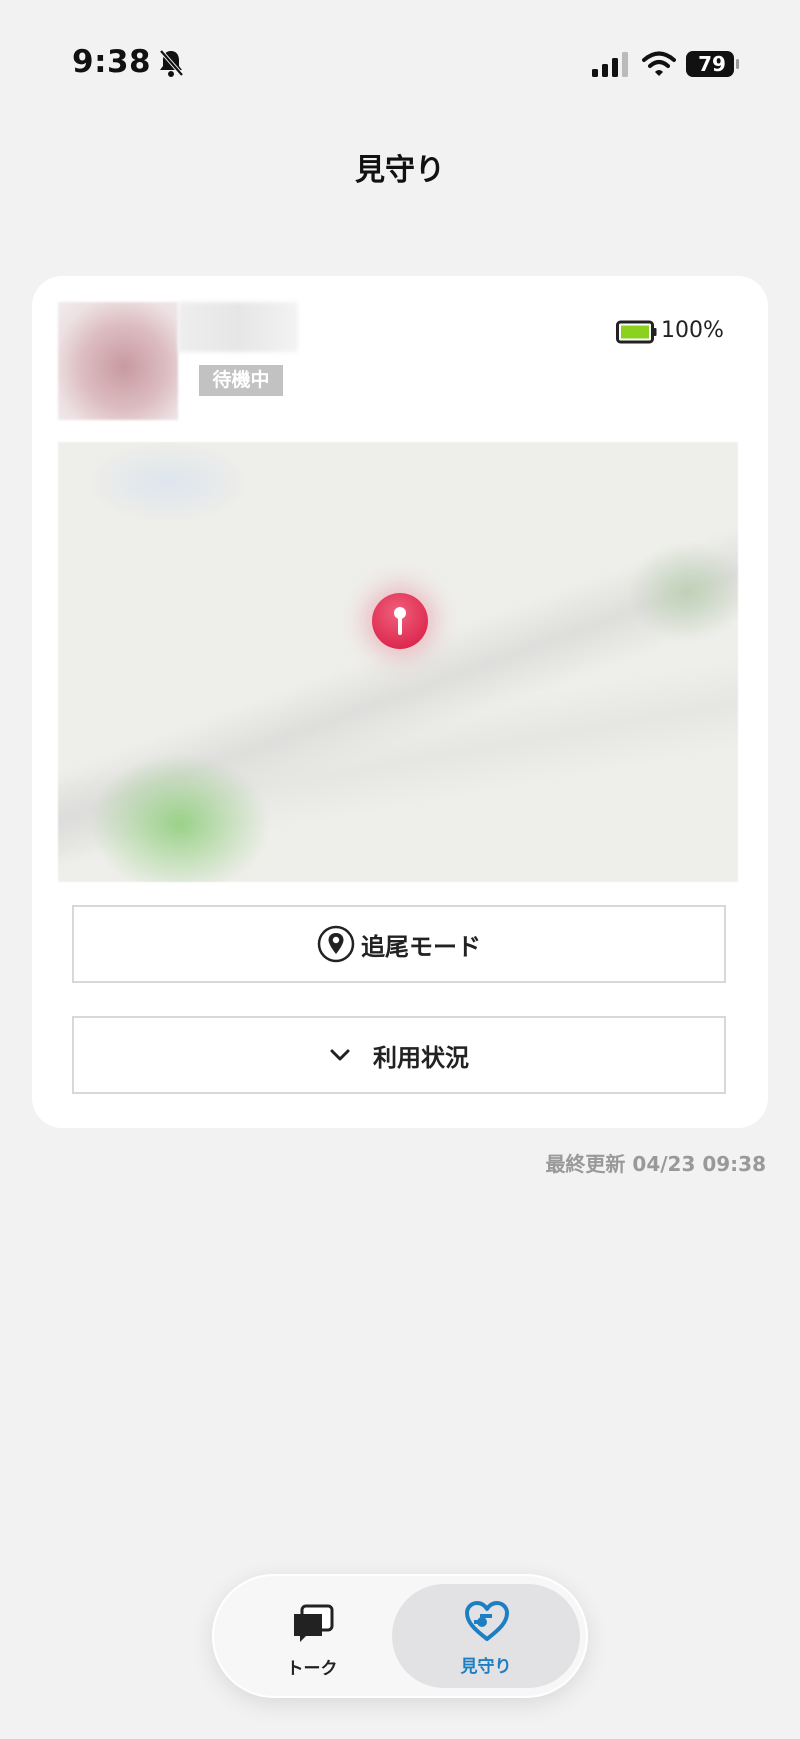  I want to click on wifi-icon, so click(659, 63).